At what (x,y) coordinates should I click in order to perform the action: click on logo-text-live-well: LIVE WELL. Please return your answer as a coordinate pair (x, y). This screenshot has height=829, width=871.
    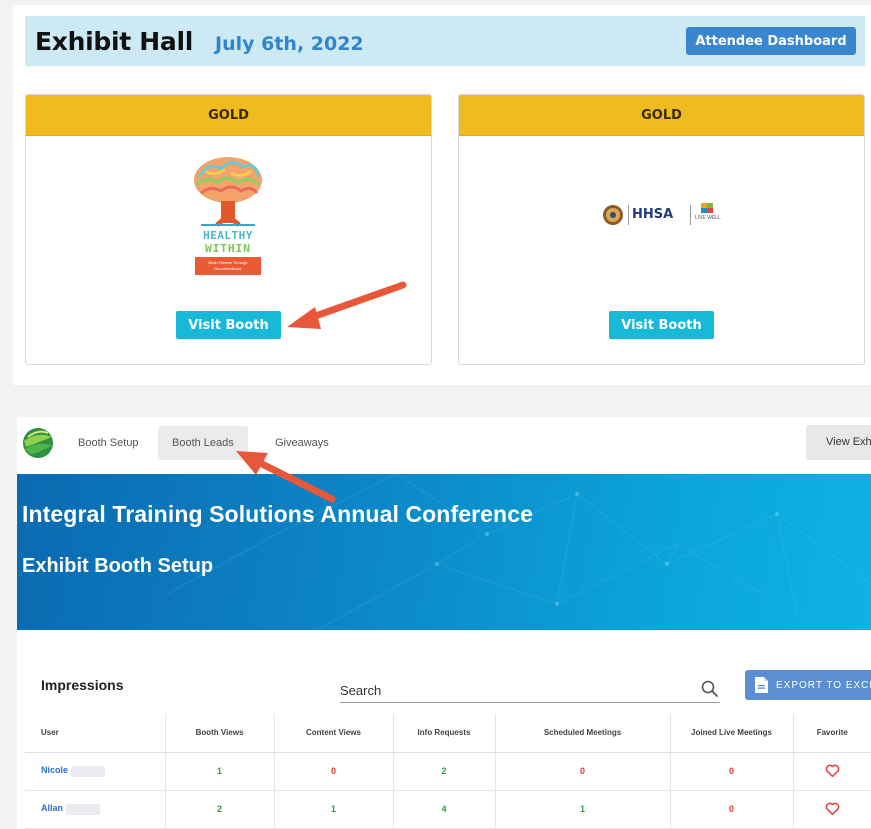
    Looking at the image, I should click on (708, 218).